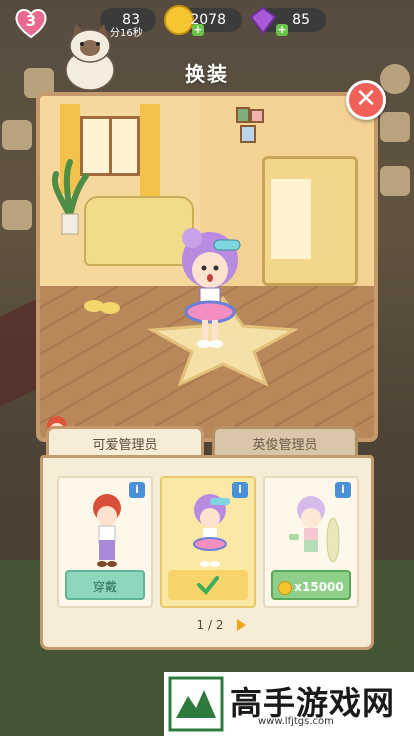 This screenshot has height=736, width=414. Describe the element at coordinates (150, 154) in the screenshot. I see `curtain-right` at that location.